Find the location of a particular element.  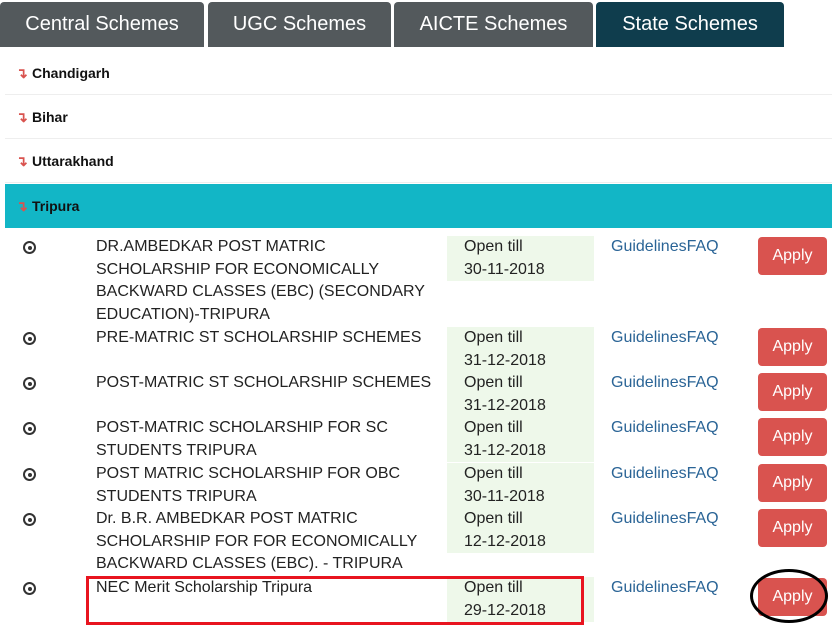

state-chandigarh: ↴ Chandigarh is located at coordinates (418, 73).